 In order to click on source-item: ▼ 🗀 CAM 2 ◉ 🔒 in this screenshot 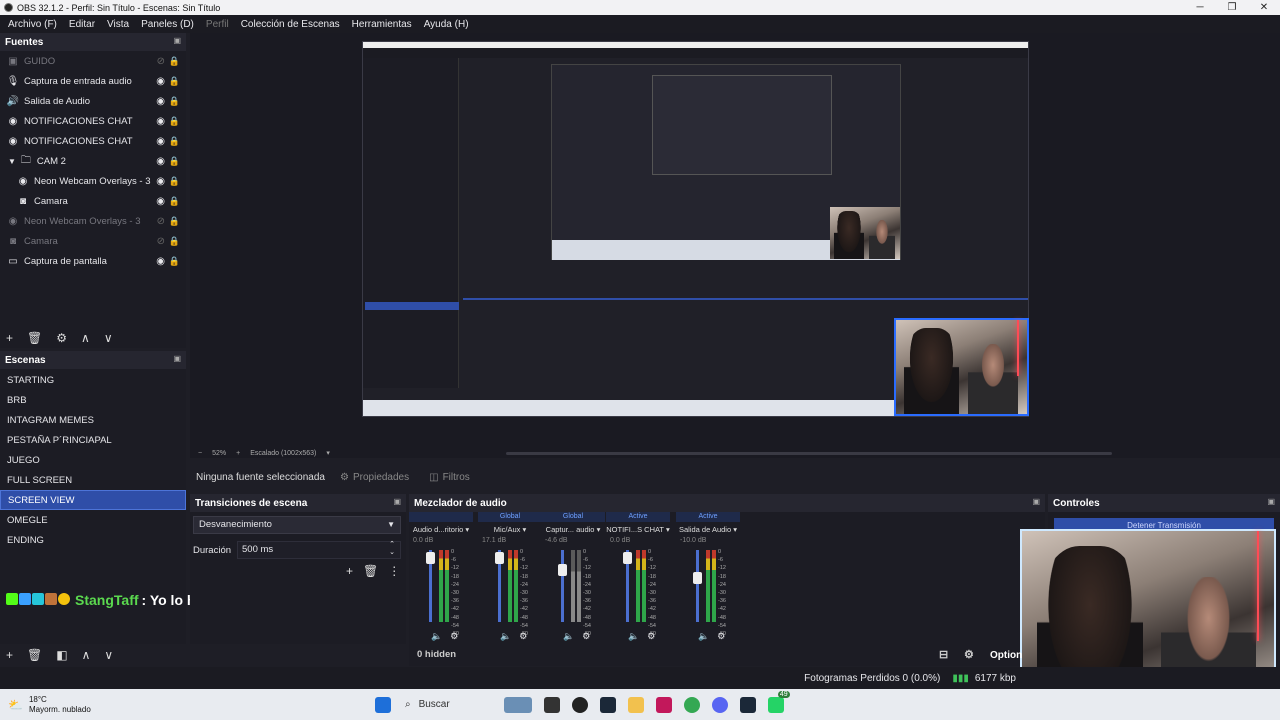, I will do `click(93, 161)`.